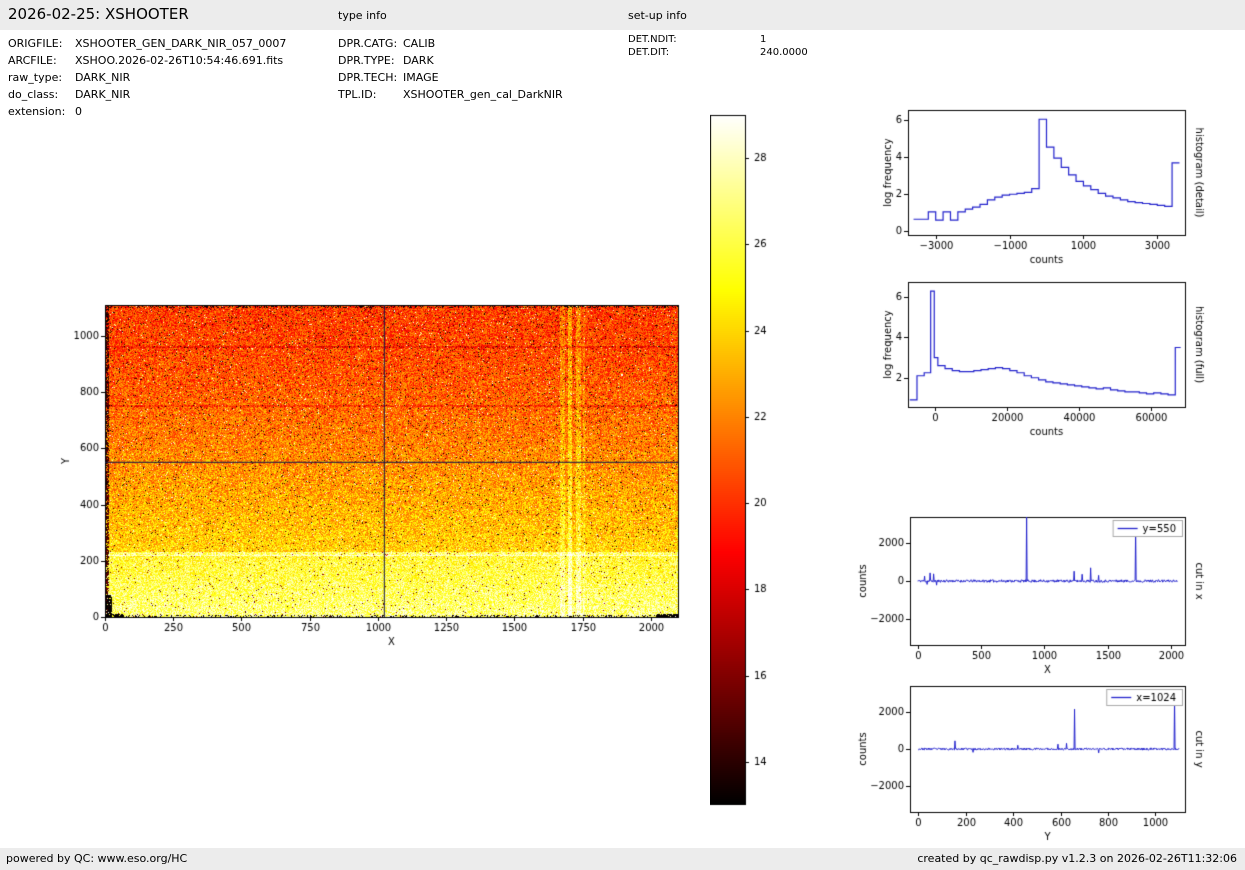 Image resolution: width=1245 pixels, height=870 pixels. What do you see at coordinates (35, 43) in the screenshot?
I see `origfile-label: ORIGFILE:` at bounding box center [35, 43].